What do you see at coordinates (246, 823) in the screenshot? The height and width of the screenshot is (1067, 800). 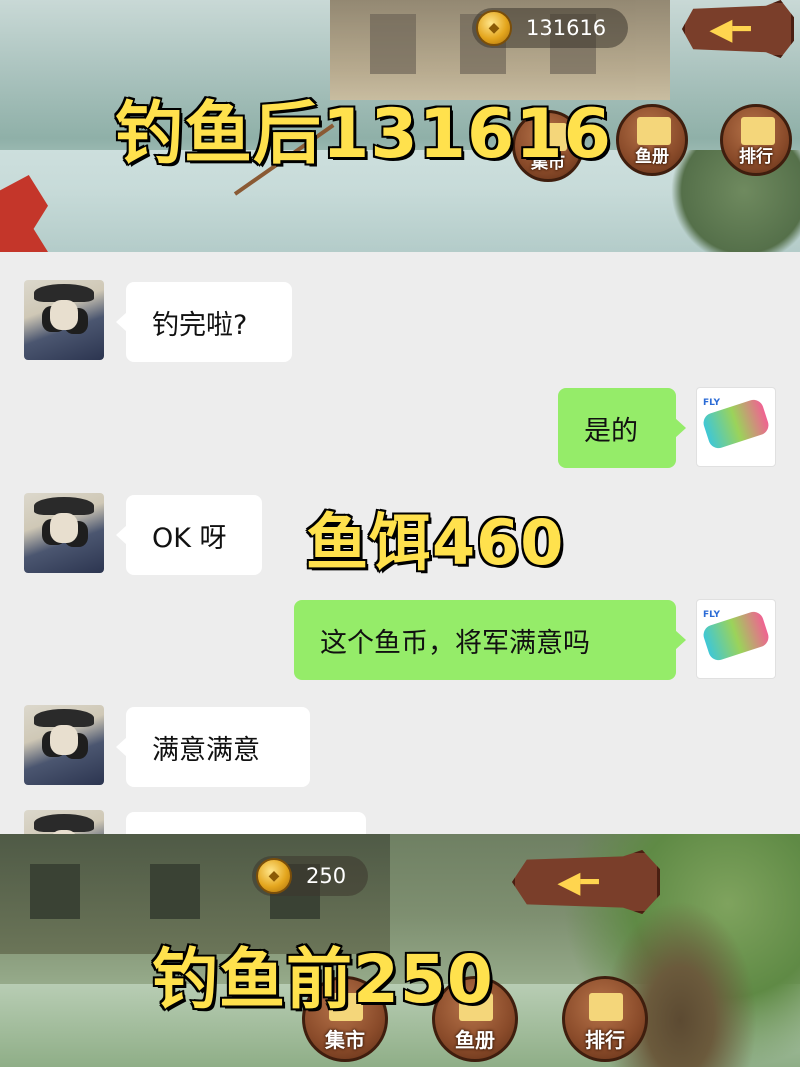 I see `received-message-partial` at bounding box center [246, 823].